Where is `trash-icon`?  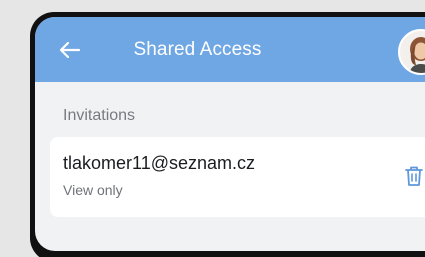
trash-icon is located at coordinates (414, 176).